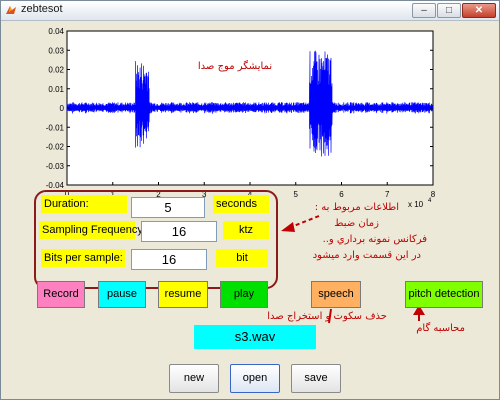  Describe the element at coordinates (288, 227) in the screenshot. I see `info-arrow-head` at that location.